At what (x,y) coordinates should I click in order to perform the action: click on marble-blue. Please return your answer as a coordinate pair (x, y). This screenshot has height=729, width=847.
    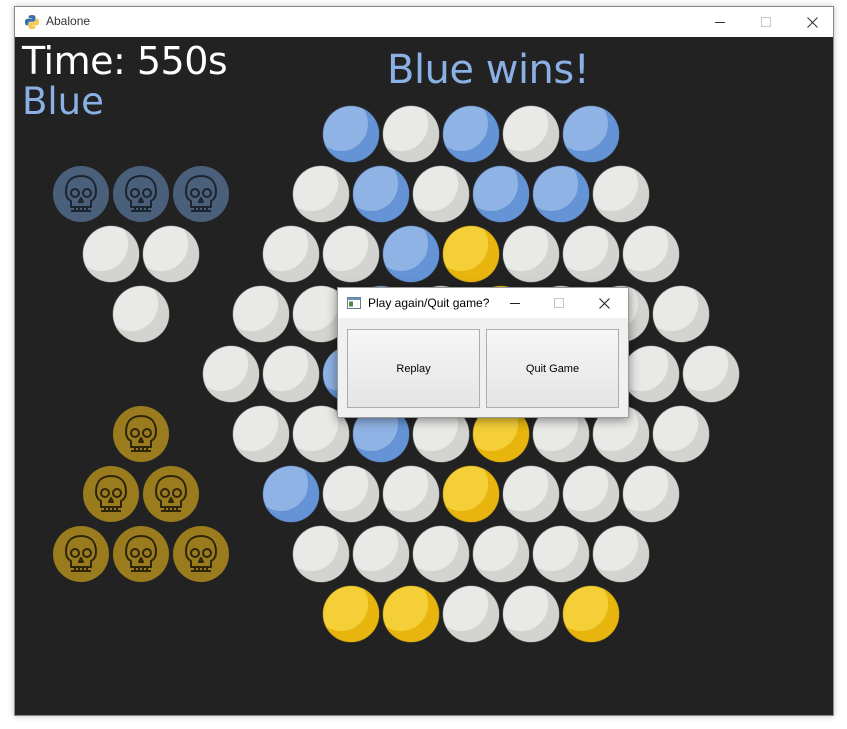
    Looking at the image, I should click on (342, 125).